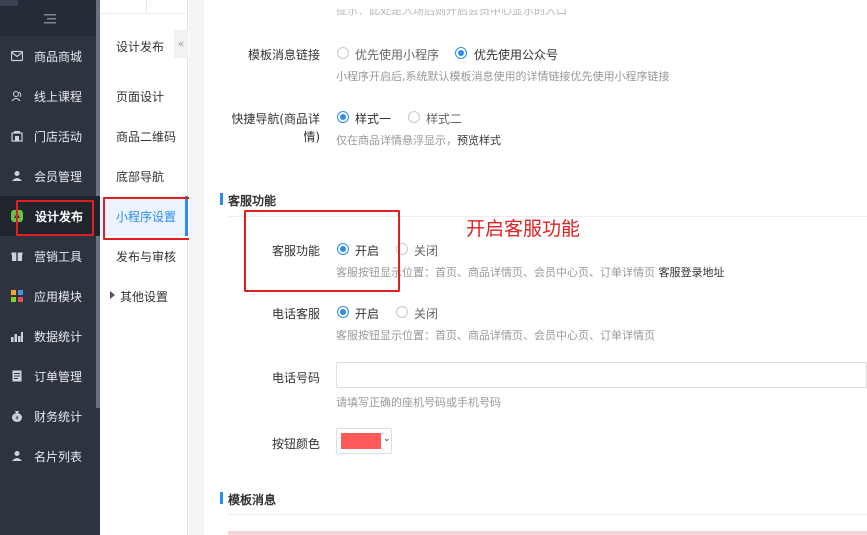 This screenshot has height=535, width=867. I want to click on button-color-picker: ⌄, so click(364, 441).